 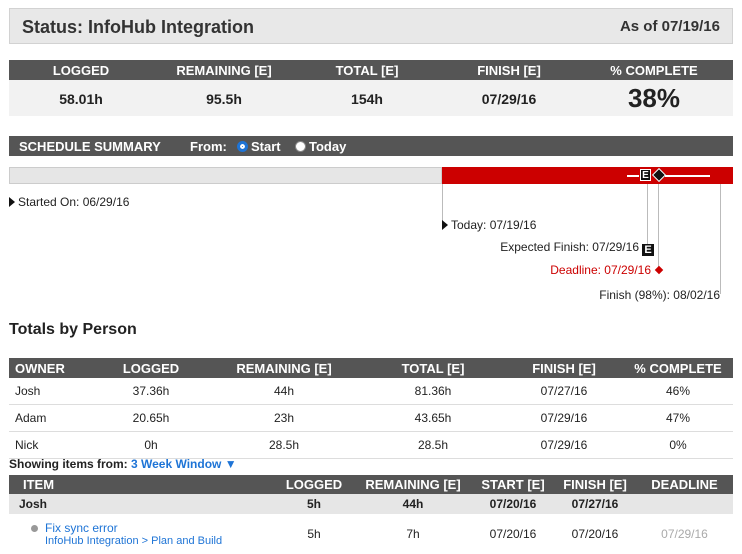 I want to click on remaining-cell: 44h, so click(x=284, y=391).